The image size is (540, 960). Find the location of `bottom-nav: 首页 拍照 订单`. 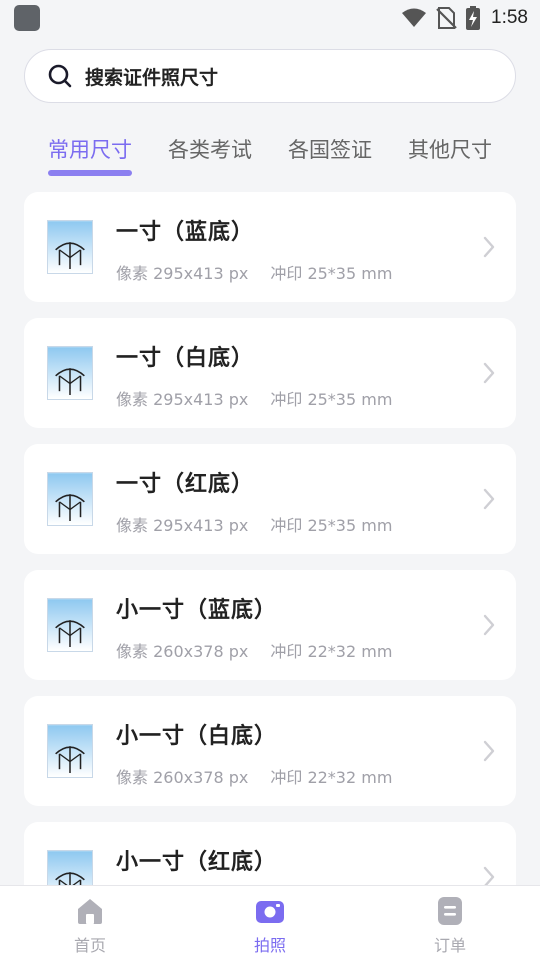

bottom-nav: 首页 拍照 订单 is located at coordinates (270, 922).